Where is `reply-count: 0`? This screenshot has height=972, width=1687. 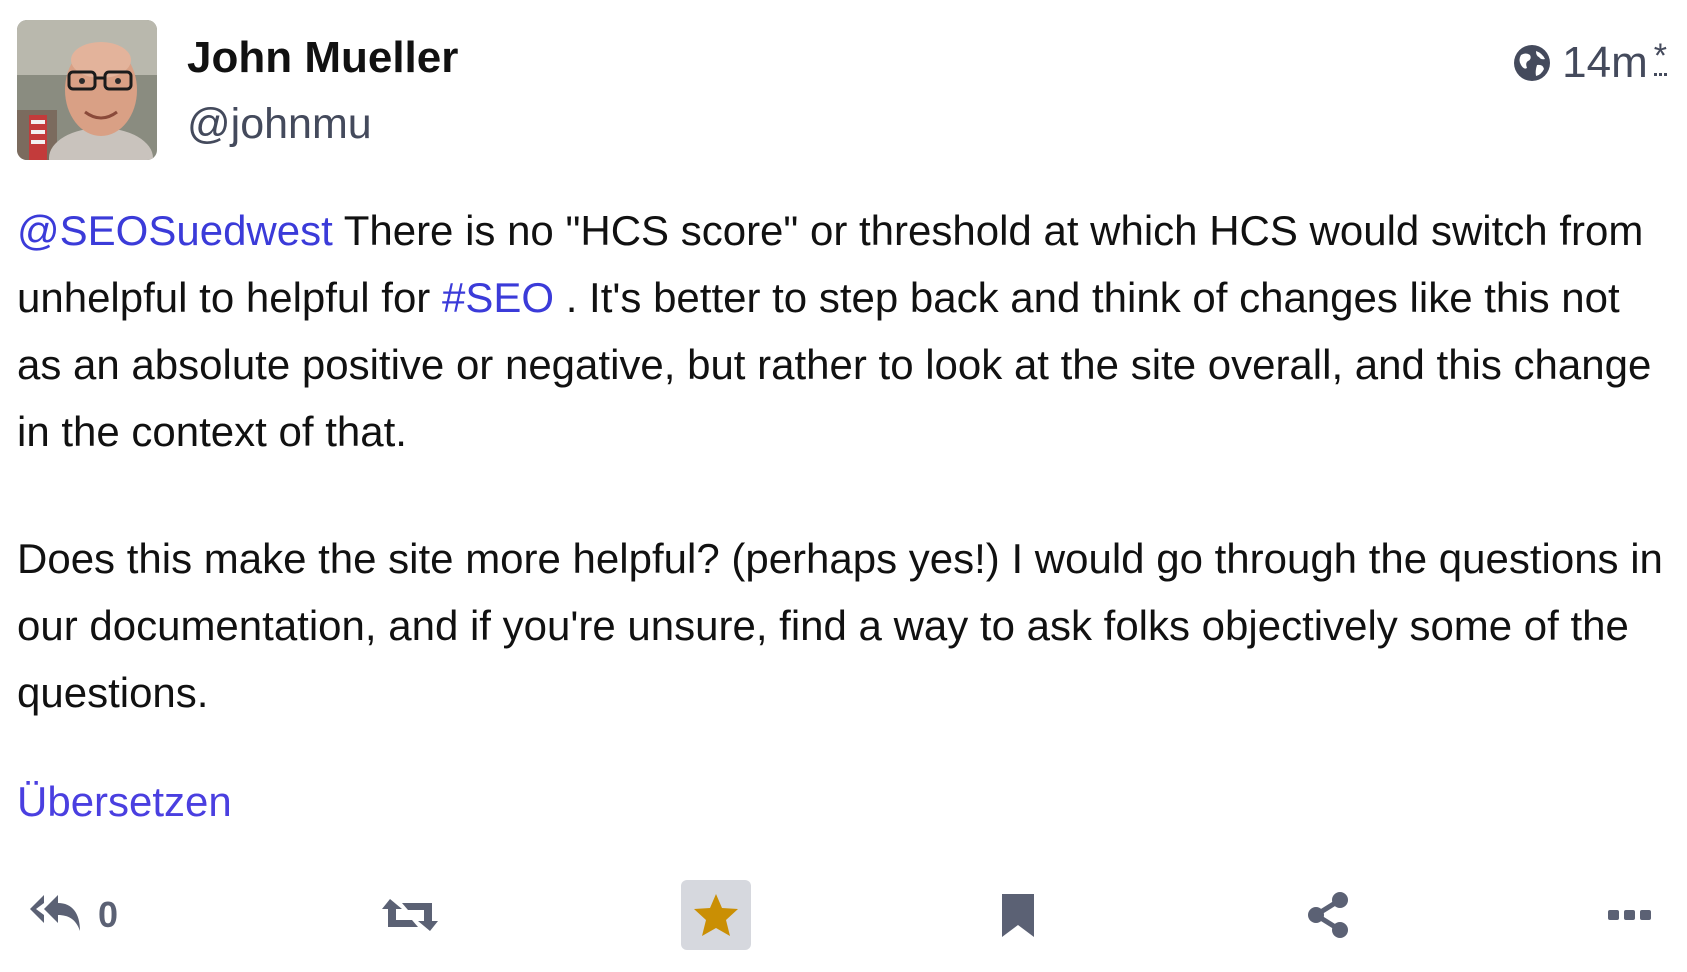
reply-count: 0 is located at coordinates (108, 914).